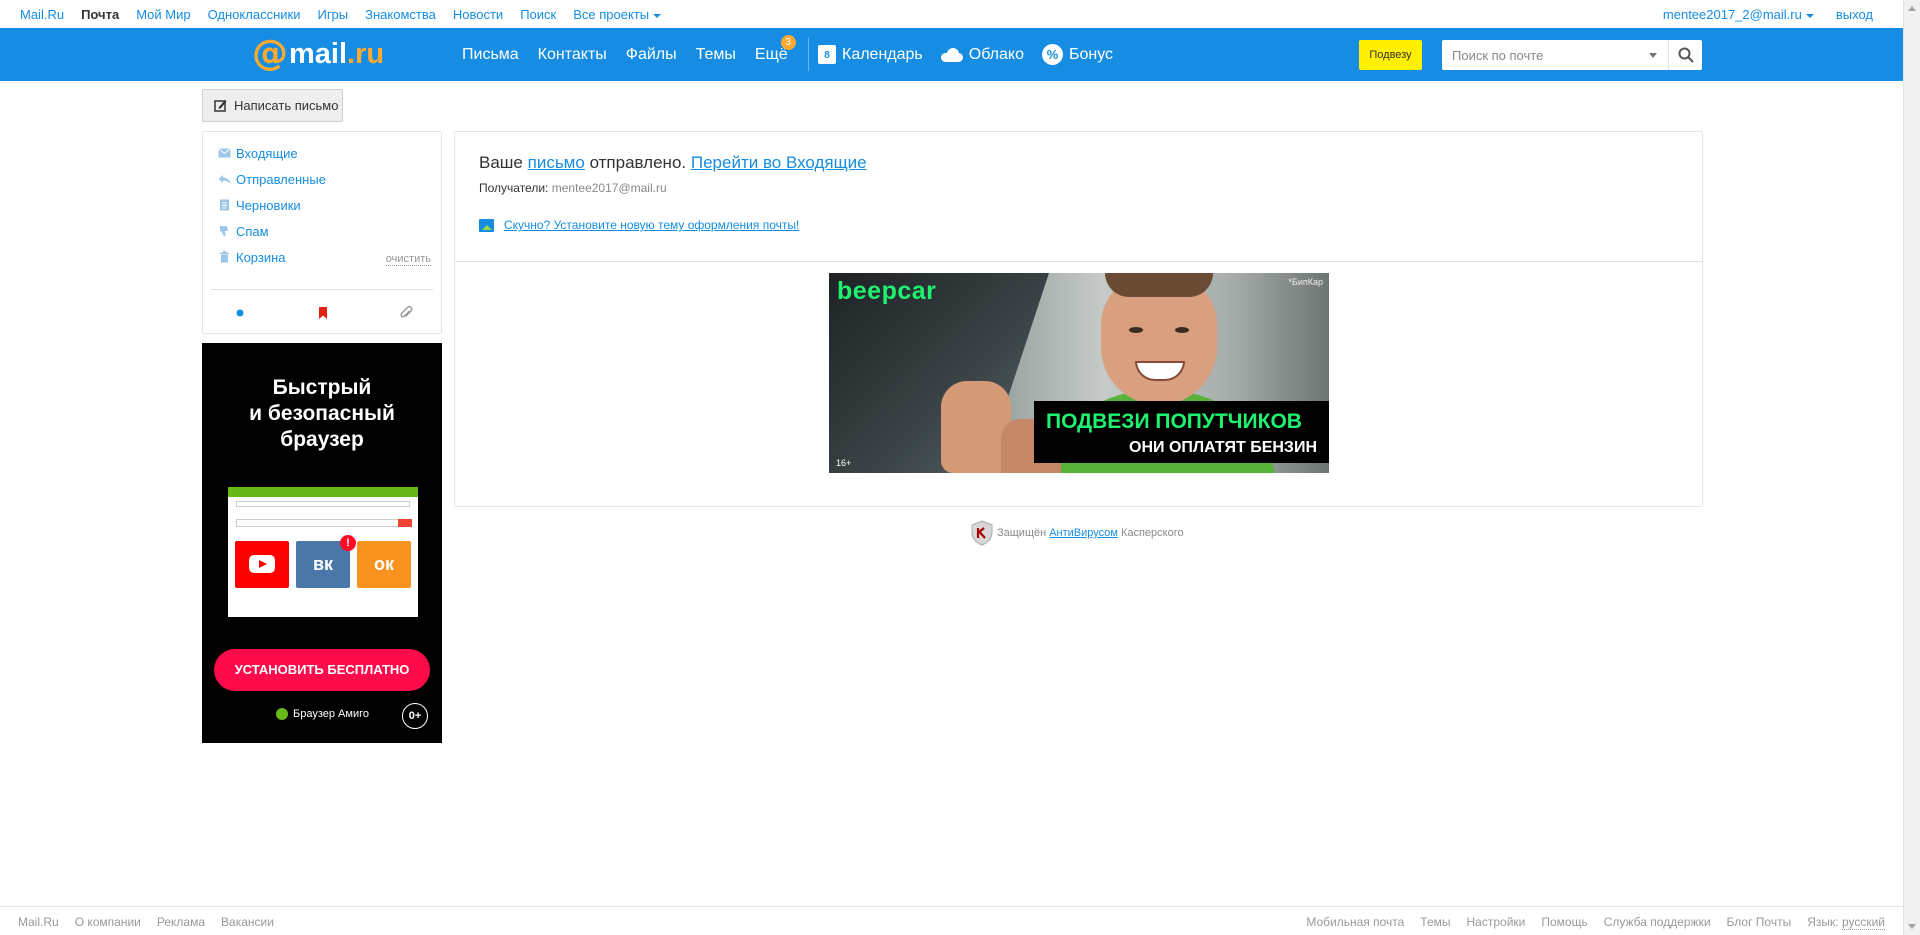 This screenshot has height=935, width=1920. Describe the element at coordinates (406, 313) in the screenshot. I see `attachment-filter-icon` at that location.